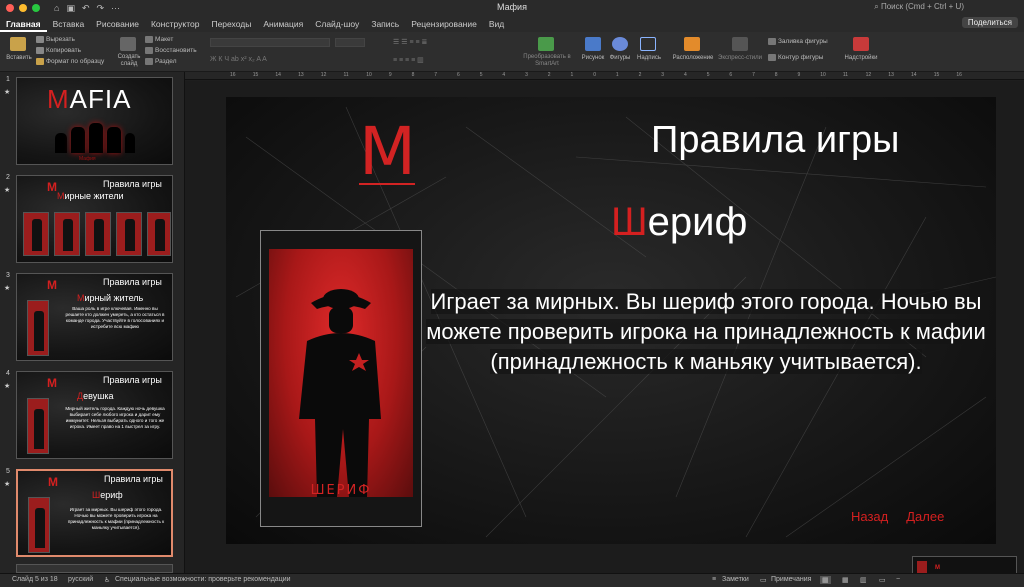 This screenshot has height=587, width=1024. What do you see at coordinates (453, 60) in the screenshot?
I see `align-group: ≡ ≡ ≡ ≡ ▥` at bounding box center [453, 60].